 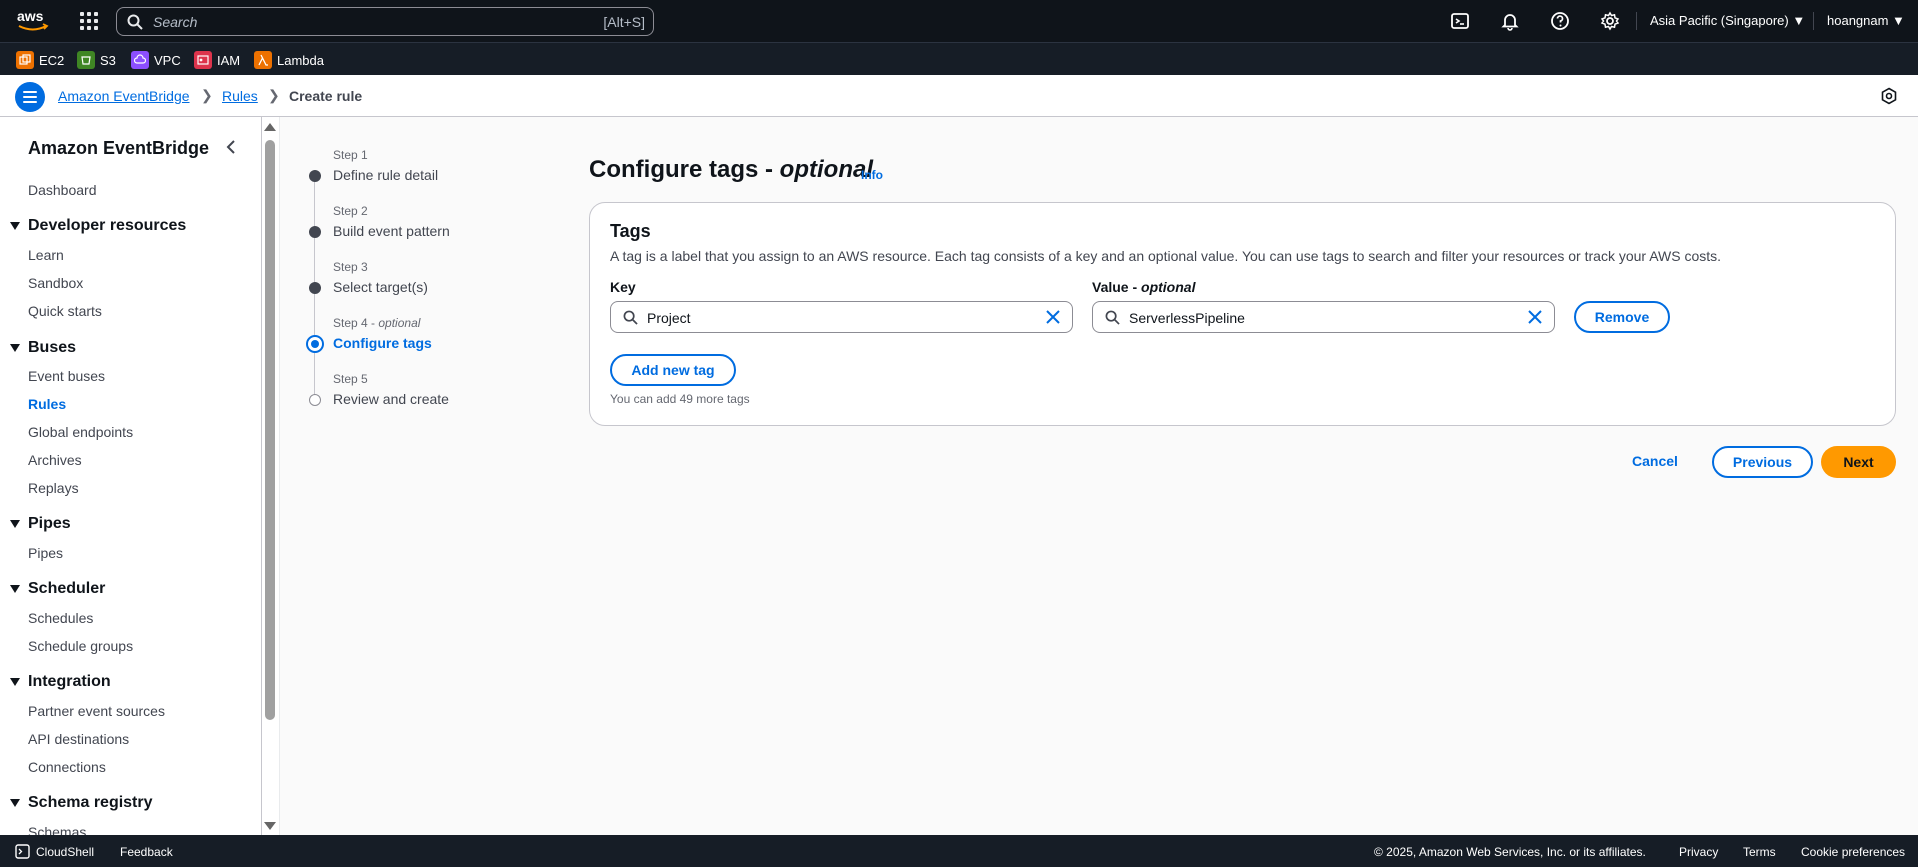 I want to click on step-1-link: Define rule detail, so click(x=385, y=175).